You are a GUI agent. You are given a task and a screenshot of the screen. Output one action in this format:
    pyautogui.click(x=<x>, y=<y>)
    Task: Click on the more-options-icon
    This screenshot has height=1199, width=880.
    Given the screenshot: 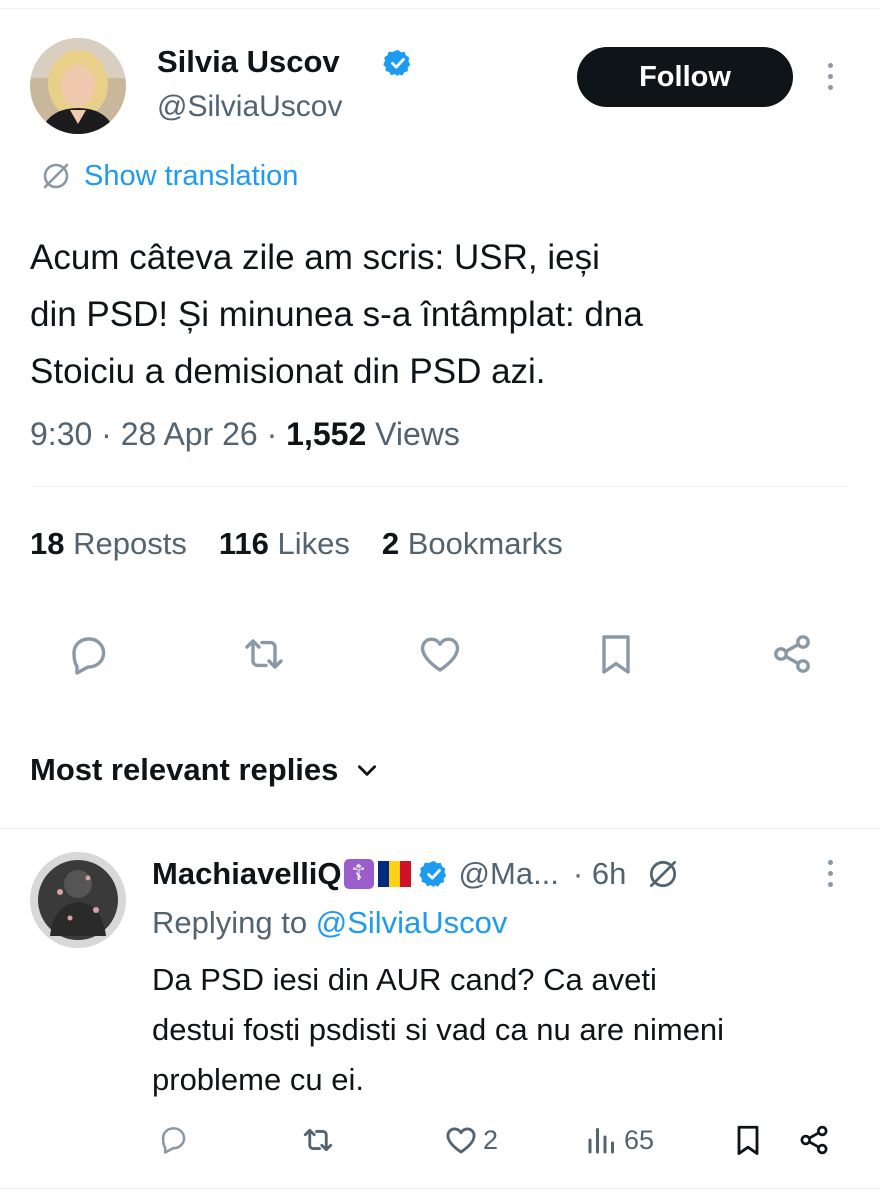 What is the action you would take?
    pyautogui.click(x=830, y=76)
    